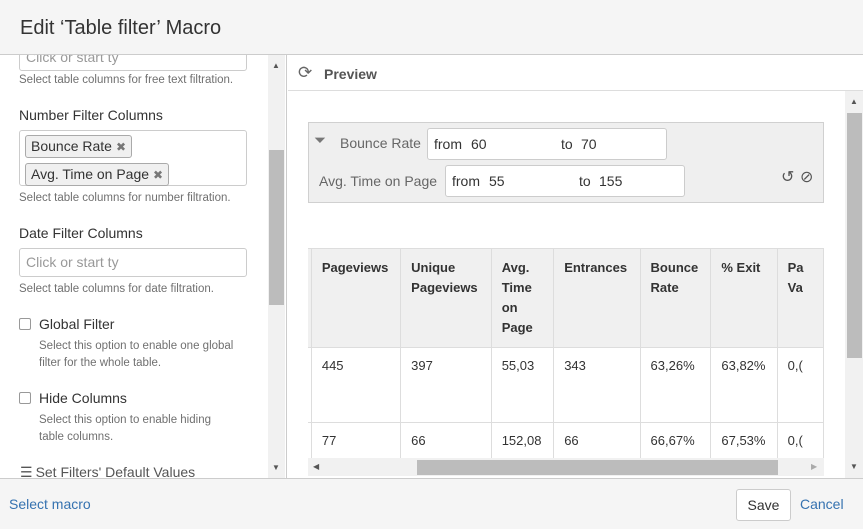 The image size is (863, 529). What do you see at coordinates (547, 144) in the screenshot?
I see `bounce-rate-range-input: from 60 to 70` at bounding box center [547, 144].